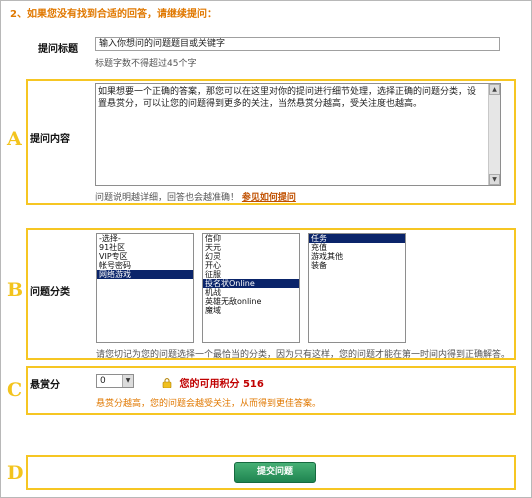 The image size is (532, 498). Describe the element at coordinates (103, 381) in the screenshot. I see `reward-select-value: 0` at that location.